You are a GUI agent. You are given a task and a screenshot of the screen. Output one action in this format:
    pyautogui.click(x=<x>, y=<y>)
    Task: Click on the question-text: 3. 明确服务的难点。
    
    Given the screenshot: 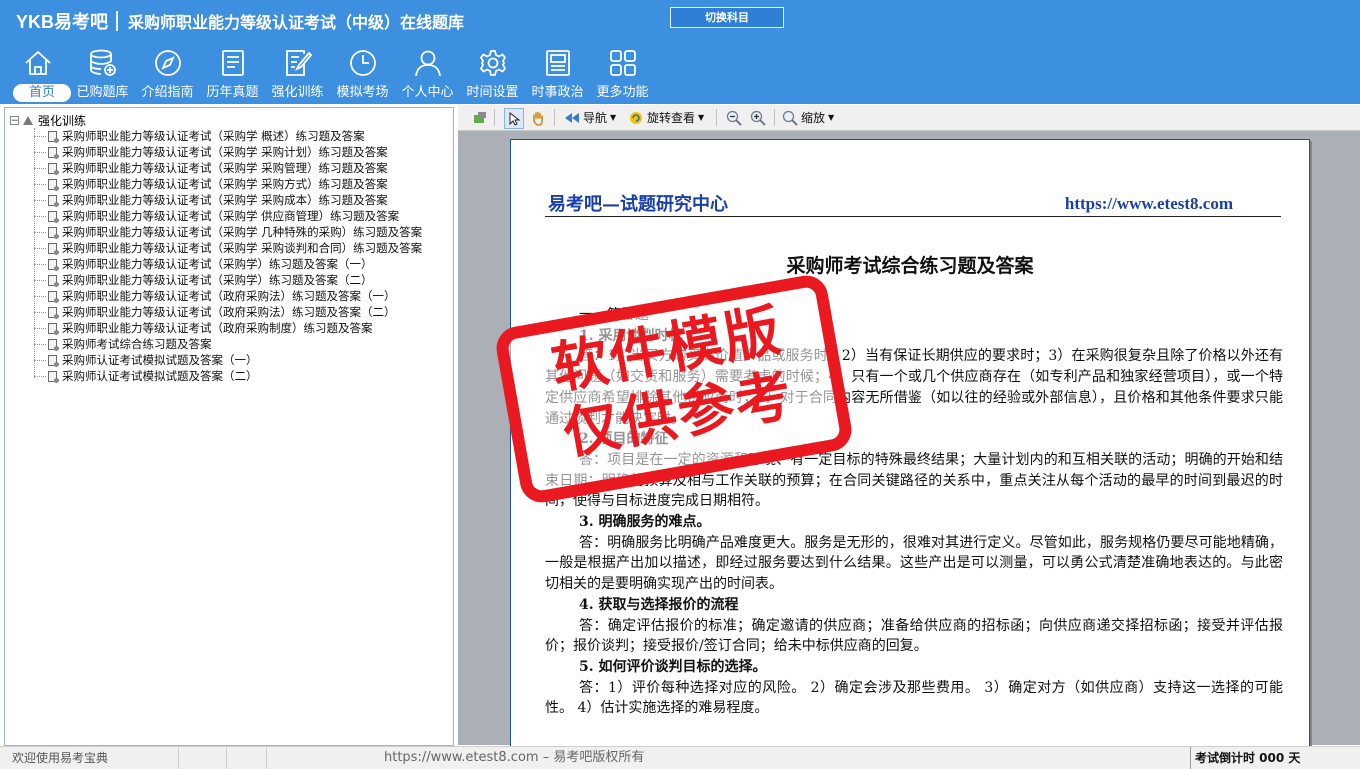 What is the action you would take?
    pyautogui.click(x=645, y=522)
    